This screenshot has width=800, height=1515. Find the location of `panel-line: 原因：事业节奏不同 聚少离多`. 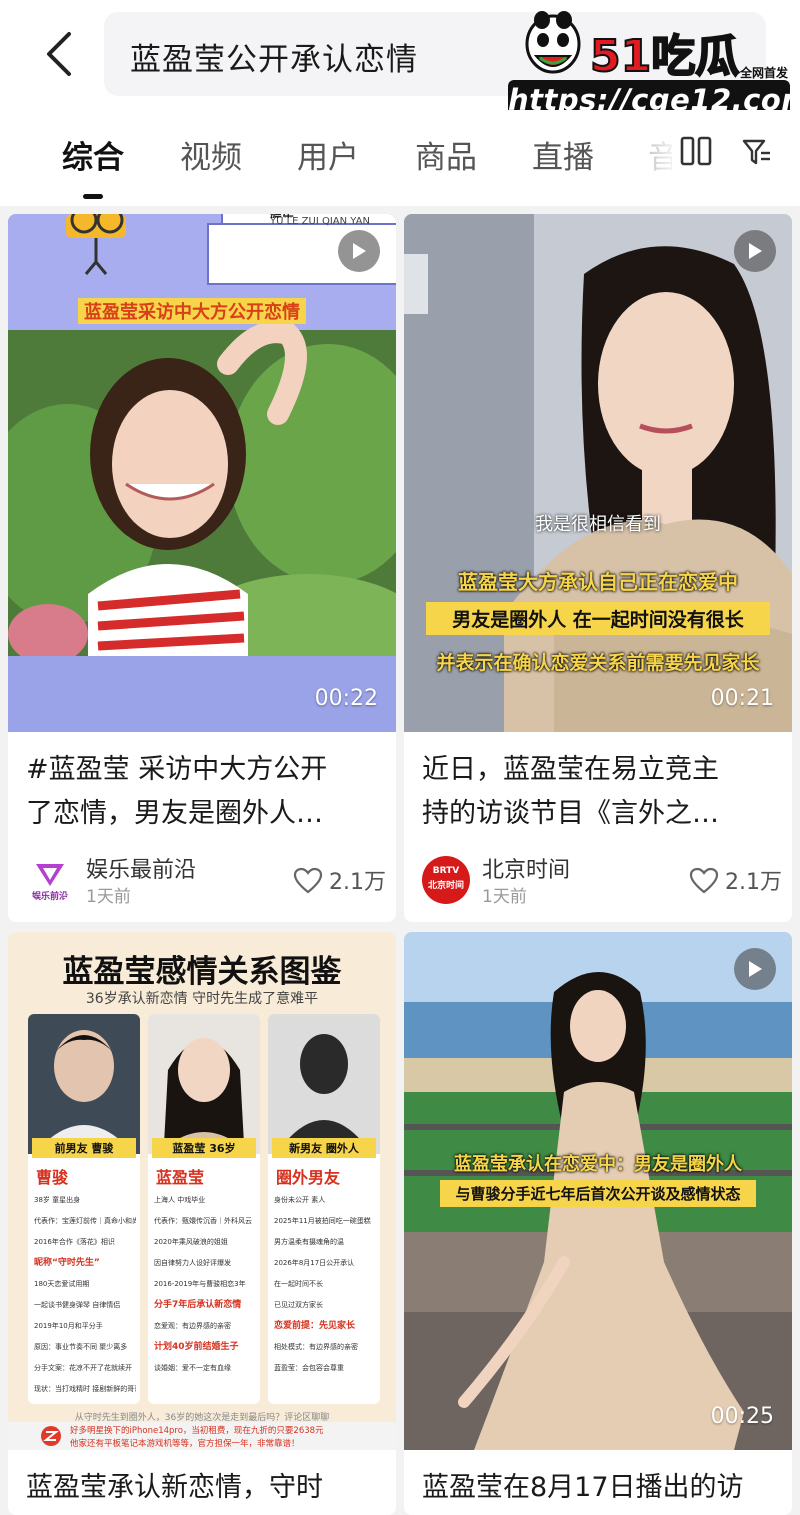

panel-line: 原因：事业节奏不同 聚少离多 is located at coordinates (81, 1347).